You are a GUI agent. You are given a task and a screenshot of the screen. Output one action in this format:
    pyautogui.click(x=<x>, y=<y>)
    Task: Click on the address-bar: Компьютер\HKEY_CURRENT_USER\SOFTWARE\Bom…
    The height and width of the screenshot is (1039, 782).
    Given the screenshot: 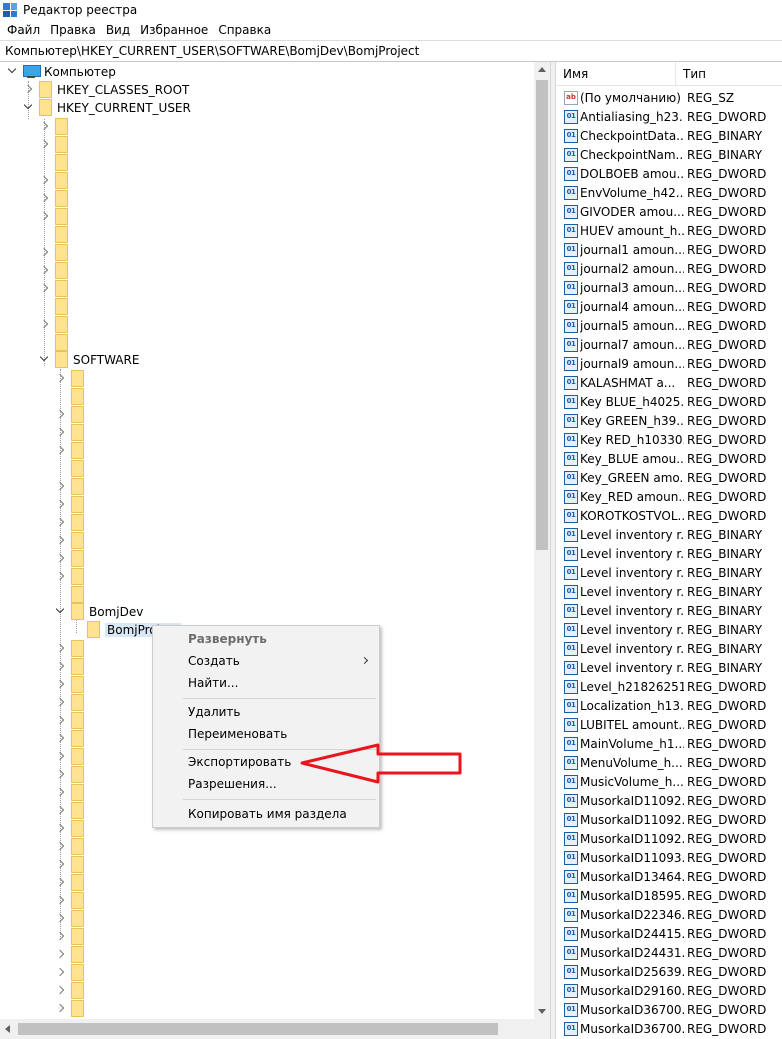 What is the action you would take?
    pyautogui.click(x=391, y=51)
    